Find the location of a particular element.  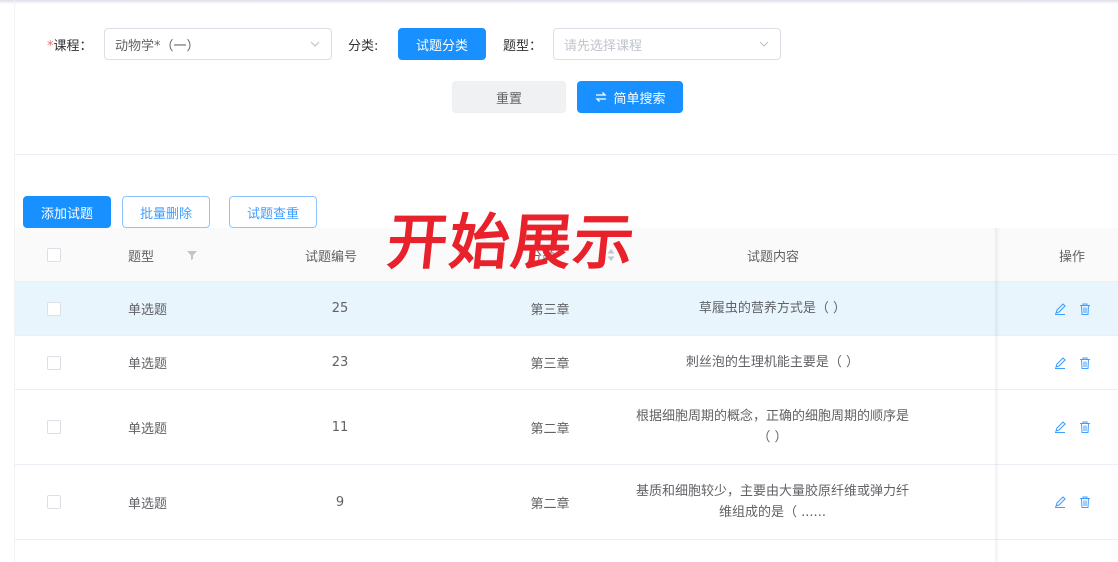

category-button: 试题分类 is located at coordinates (442, 44).